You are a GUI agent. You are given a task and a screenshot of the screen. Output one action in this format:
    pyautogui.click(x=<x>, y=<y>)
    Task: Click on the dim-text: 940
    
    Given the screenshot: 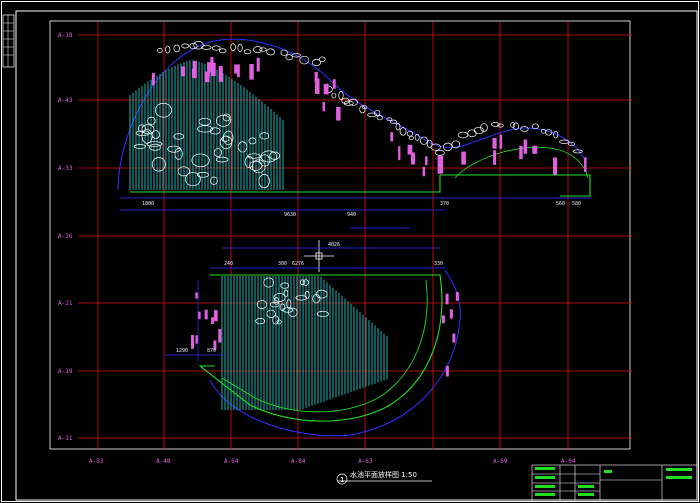 What is the action you would take?
    pyautogui.click(x=351, y=215)
    